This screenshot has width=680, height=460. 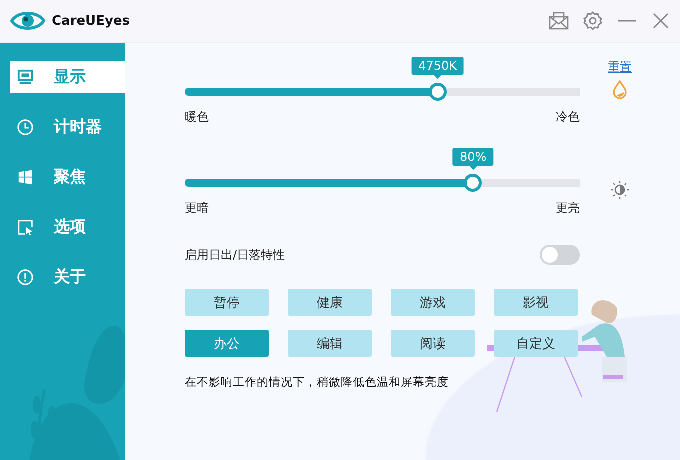 What do you see at coordinates (330, 302) in the screenshot?
I see `preset-button: 健康` at bounding box center [330, 302].